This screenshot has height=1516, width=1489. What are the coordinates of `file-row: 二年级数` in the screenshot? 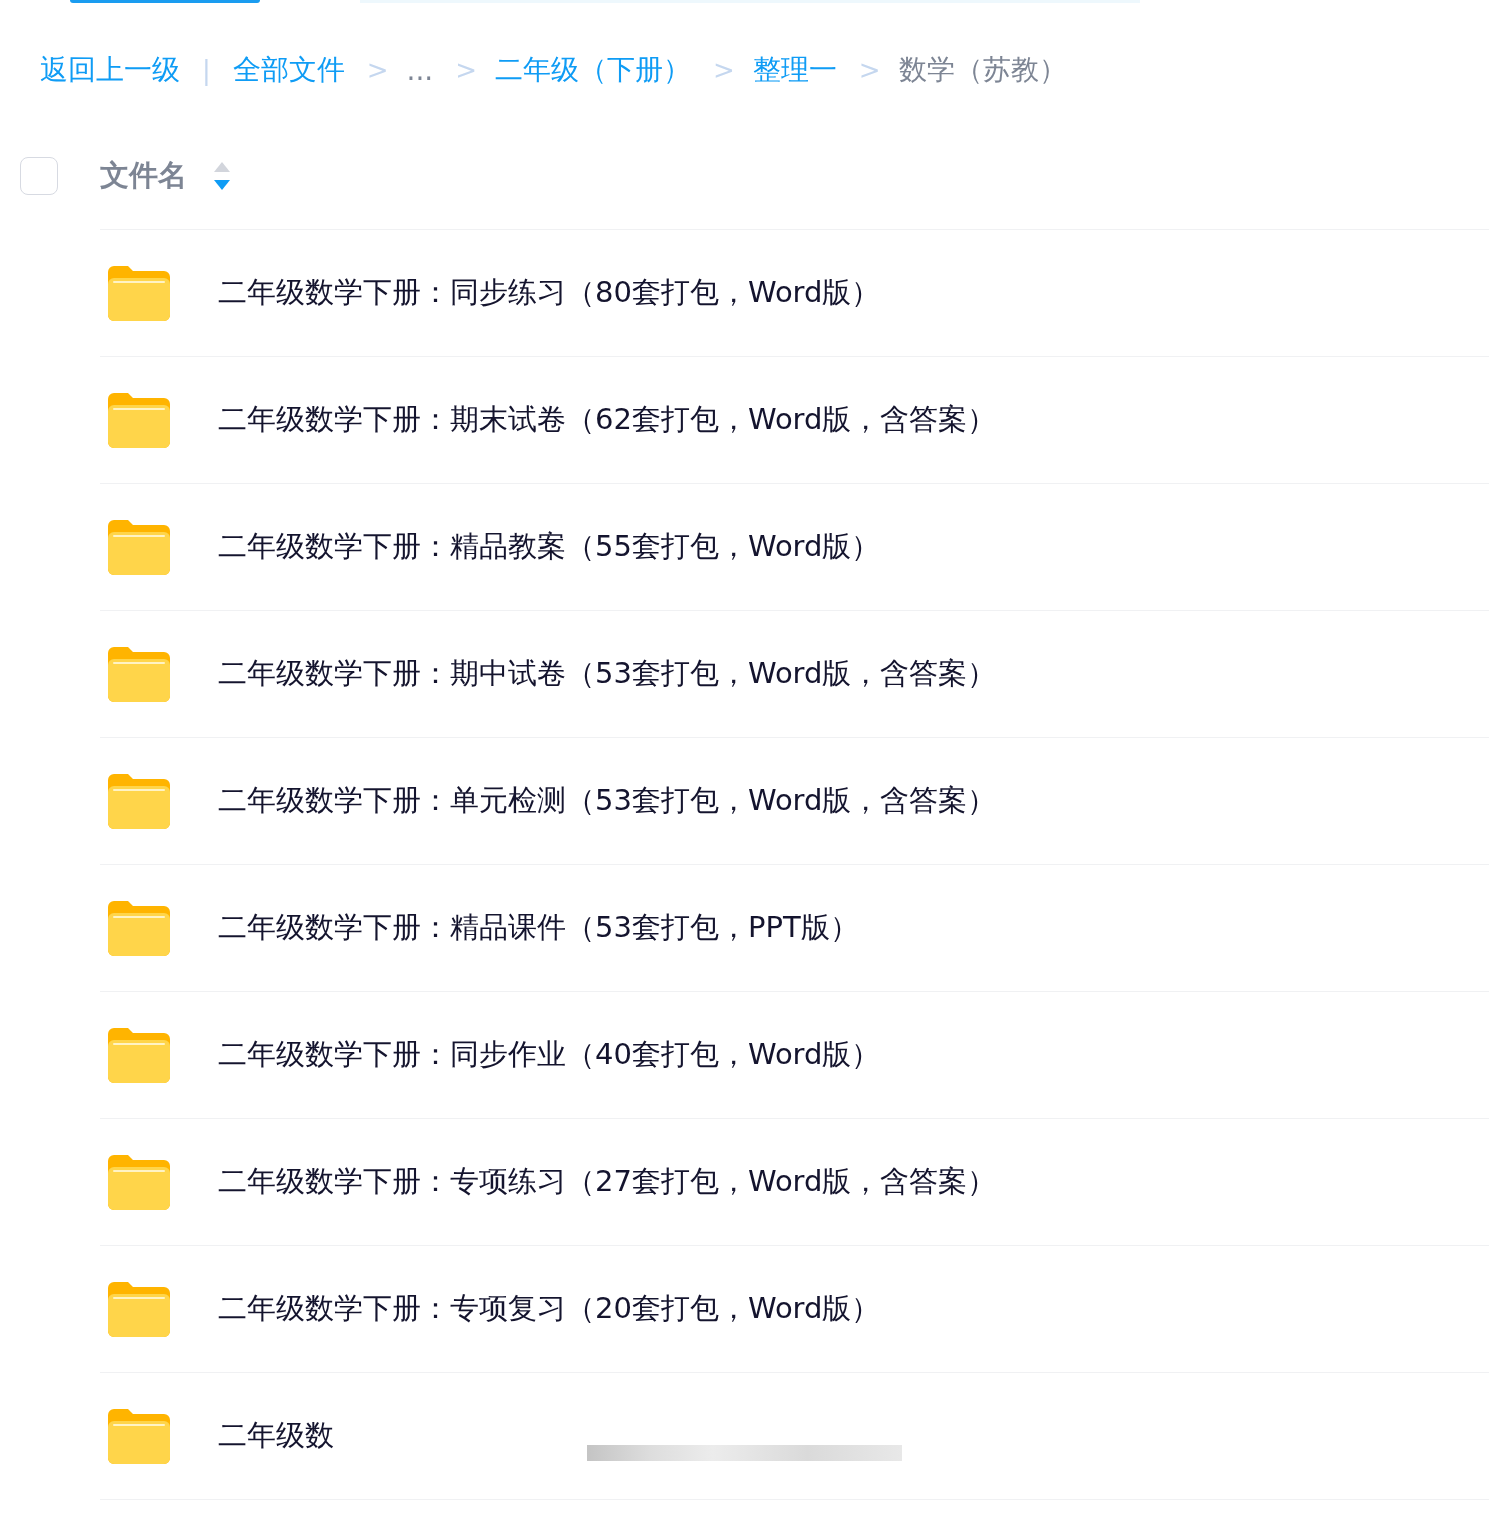 It's located at (794, 1435).